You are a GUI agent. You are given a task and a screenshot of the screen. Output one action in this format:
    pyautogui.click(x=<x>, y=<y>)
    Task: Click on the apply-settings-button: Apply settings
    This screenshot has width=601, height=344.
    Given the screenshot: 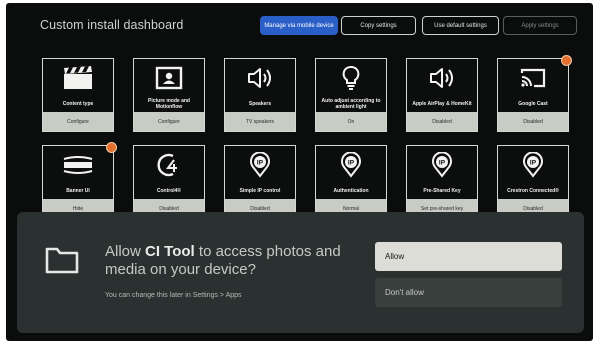 What is the action you would take?
    pyautogui.click(x=540, y=25)
    